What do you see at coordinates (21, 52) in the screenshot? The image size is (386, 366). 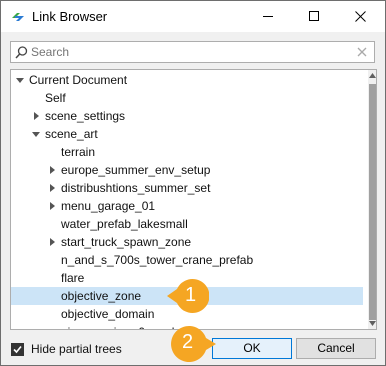 I see `search-icon` at bounding box center [21, 52].